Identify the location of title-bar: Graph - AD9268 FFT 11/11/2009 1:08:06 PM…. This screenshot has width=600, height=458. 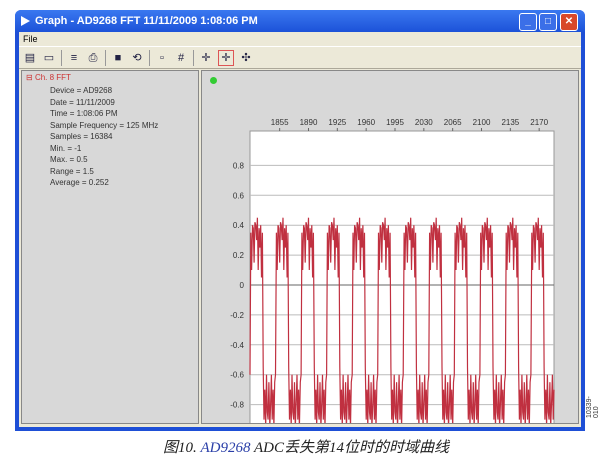
(300, 21).